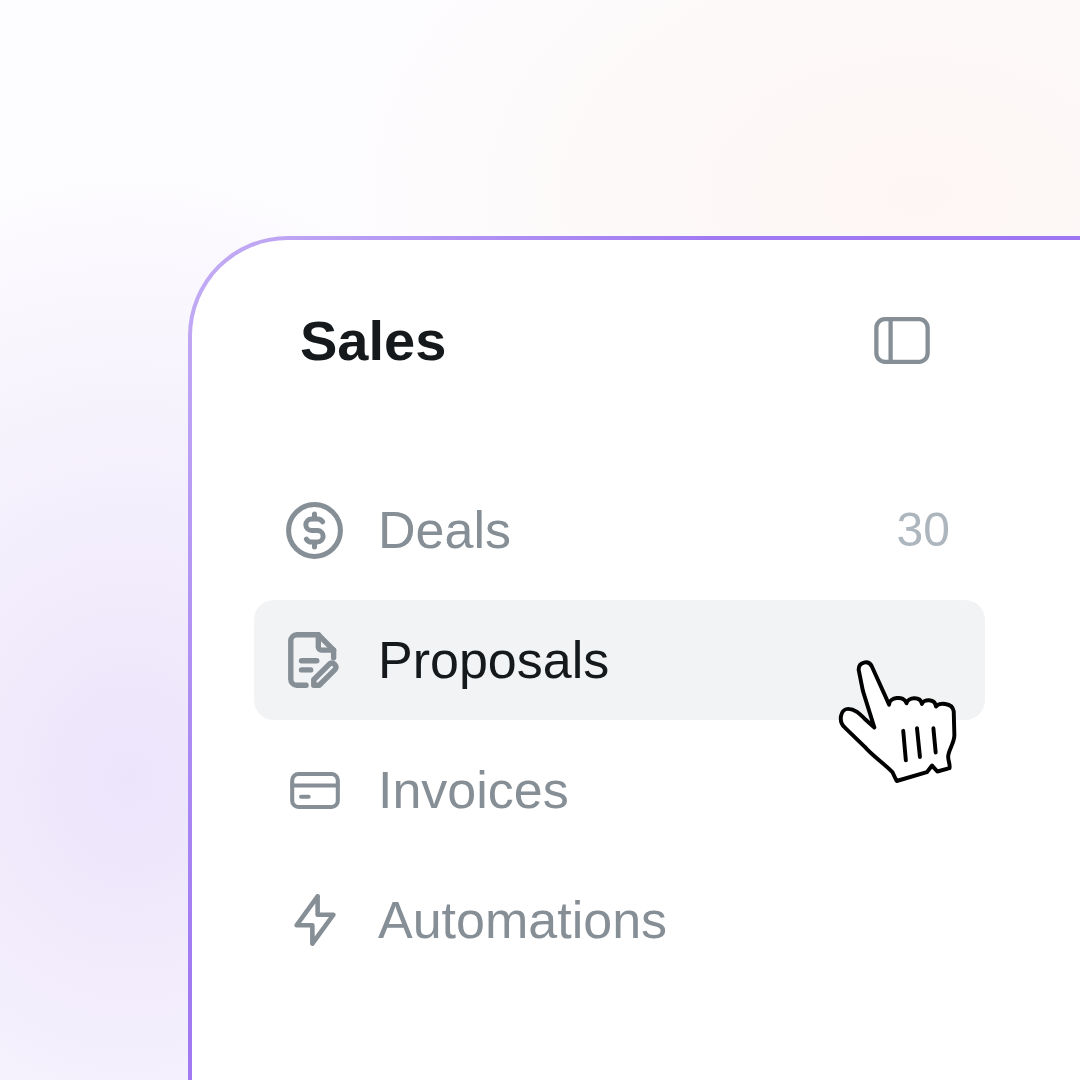  I want to click on sidebar-item: Deals 30, so click(619, 530).